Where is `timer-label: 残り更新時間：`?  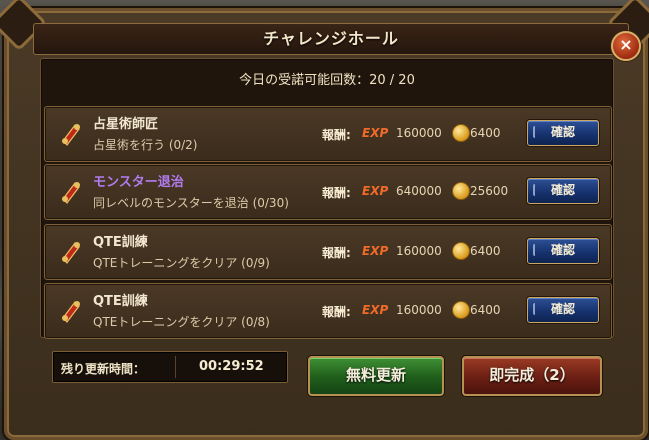 timer-label: 残り更新時間： is located at coordinates (103, 369).